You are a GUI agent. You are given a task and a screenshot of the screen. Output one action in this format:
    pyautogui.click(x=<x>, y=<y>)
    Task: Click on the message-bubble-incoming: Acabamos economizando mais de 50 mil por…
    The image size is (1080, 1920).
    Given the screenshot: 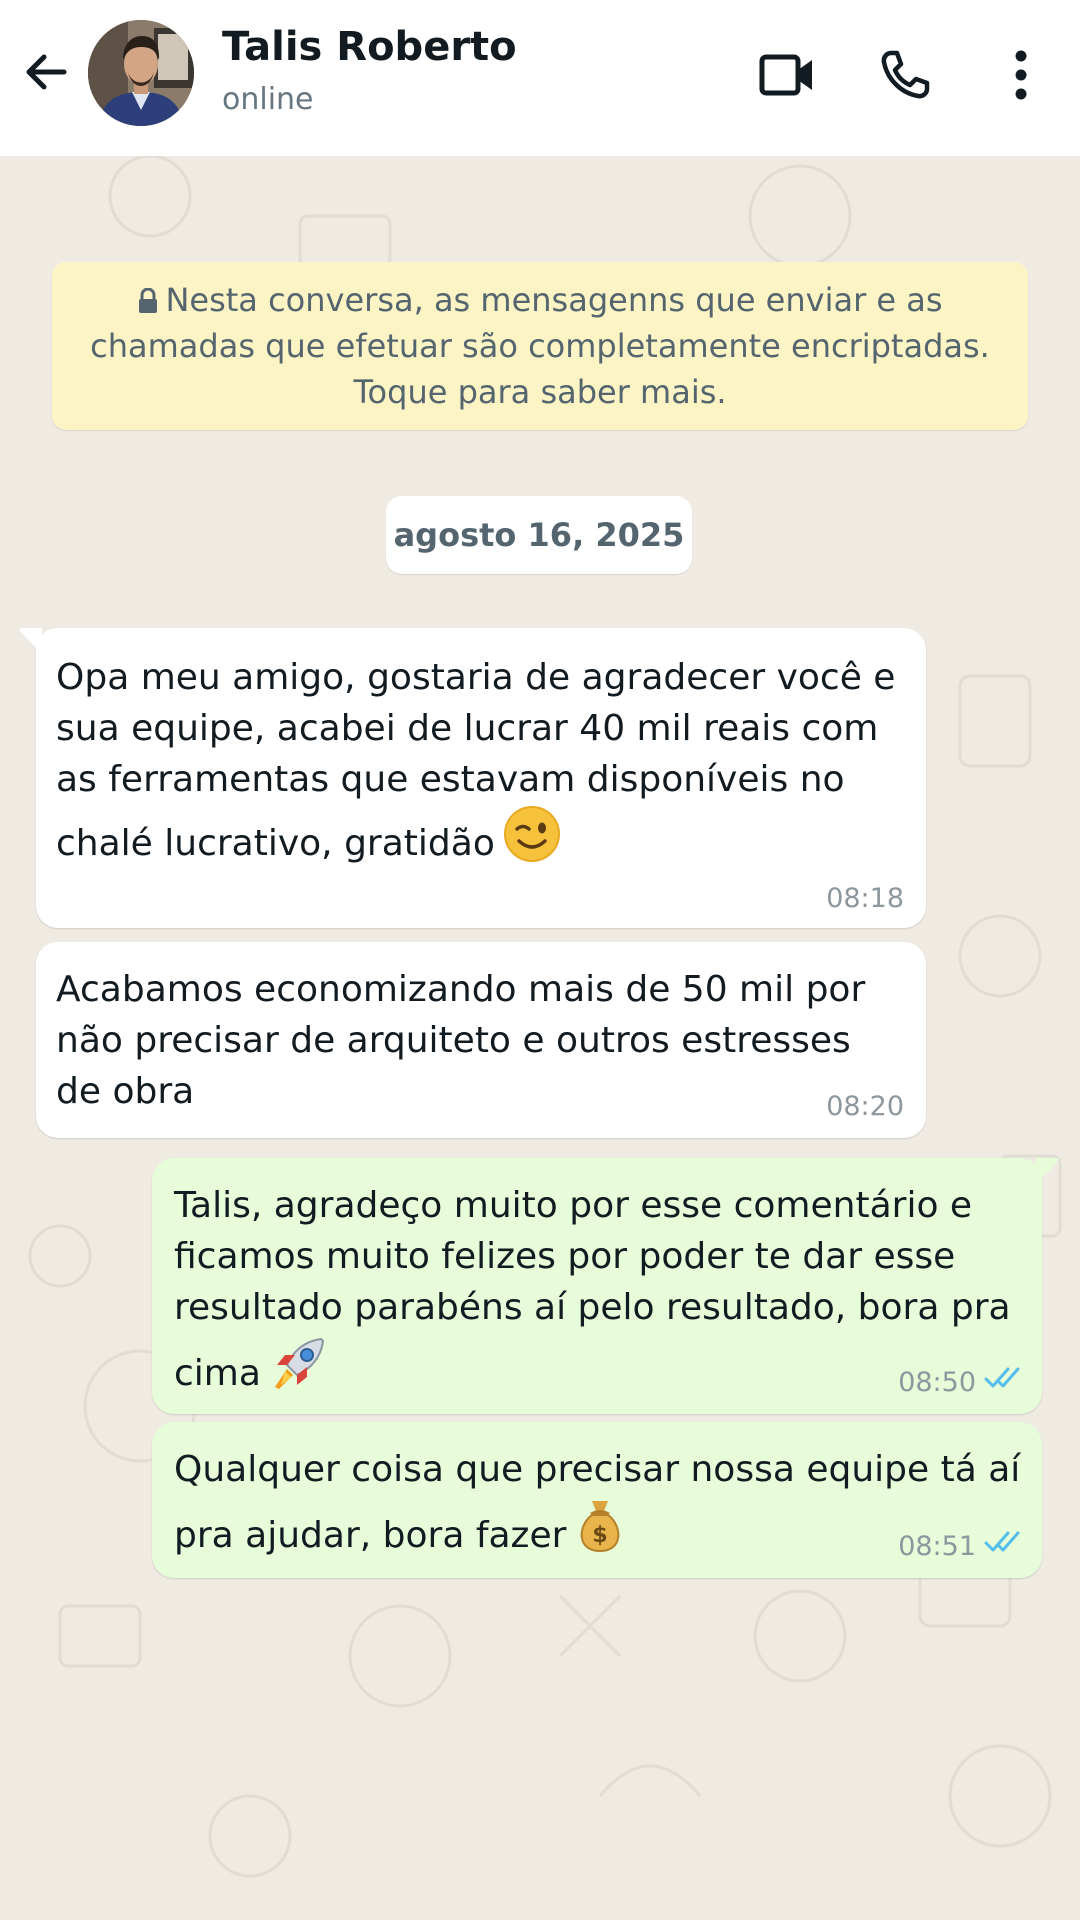 What is the action you would take?
    pyautogui.click(x=481, y=1040)
    